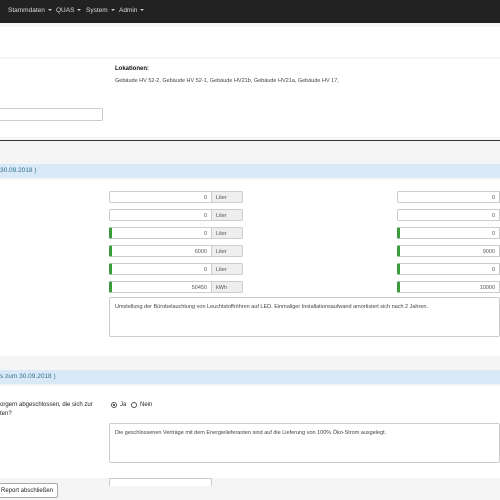  I want to click on radio-nein, so click(134, 405).